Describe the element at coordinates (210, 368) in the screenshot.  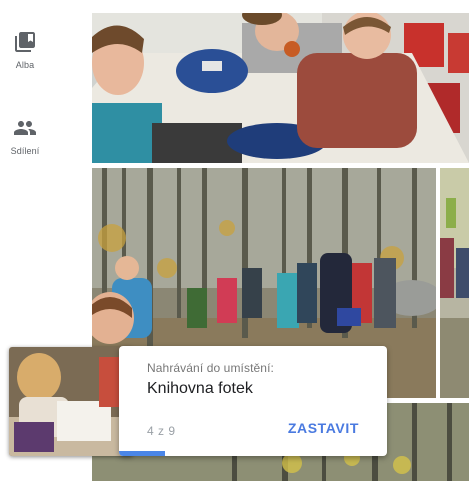
I see `upload-destination-label: Nahrávání do umístění:` at that location.